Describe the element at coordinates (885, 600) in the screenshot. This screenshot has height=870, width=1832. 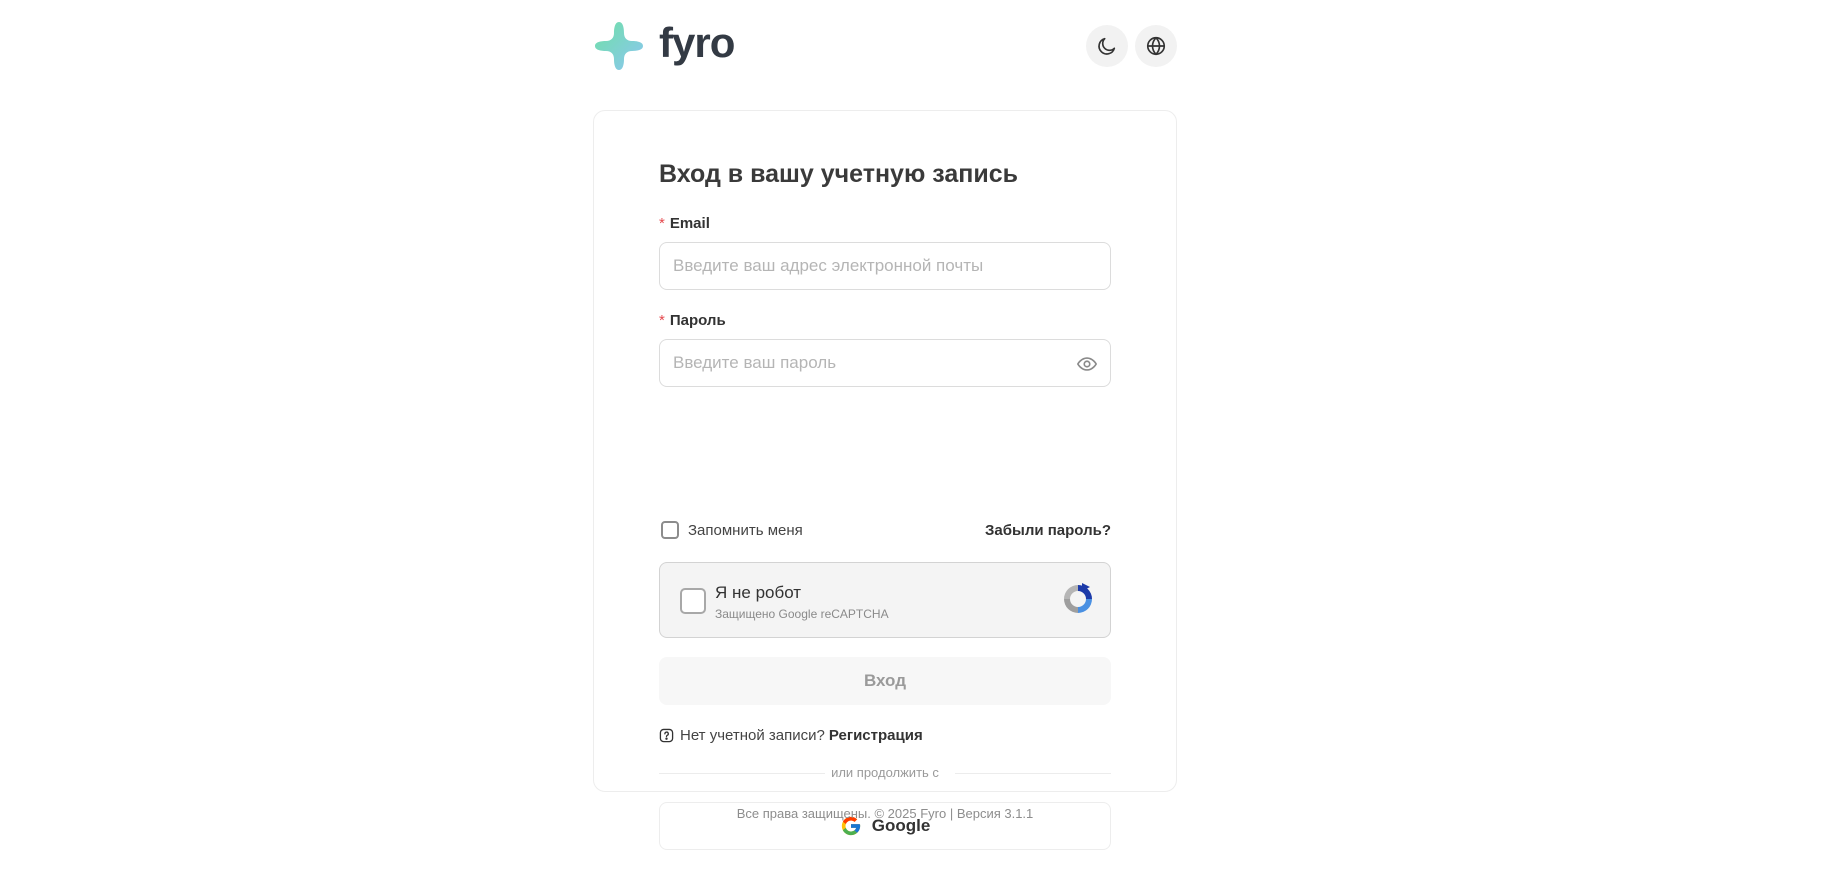
I see `recaptcha-widget: Я не робот Защищено Google reCAPTCHA` at that location.